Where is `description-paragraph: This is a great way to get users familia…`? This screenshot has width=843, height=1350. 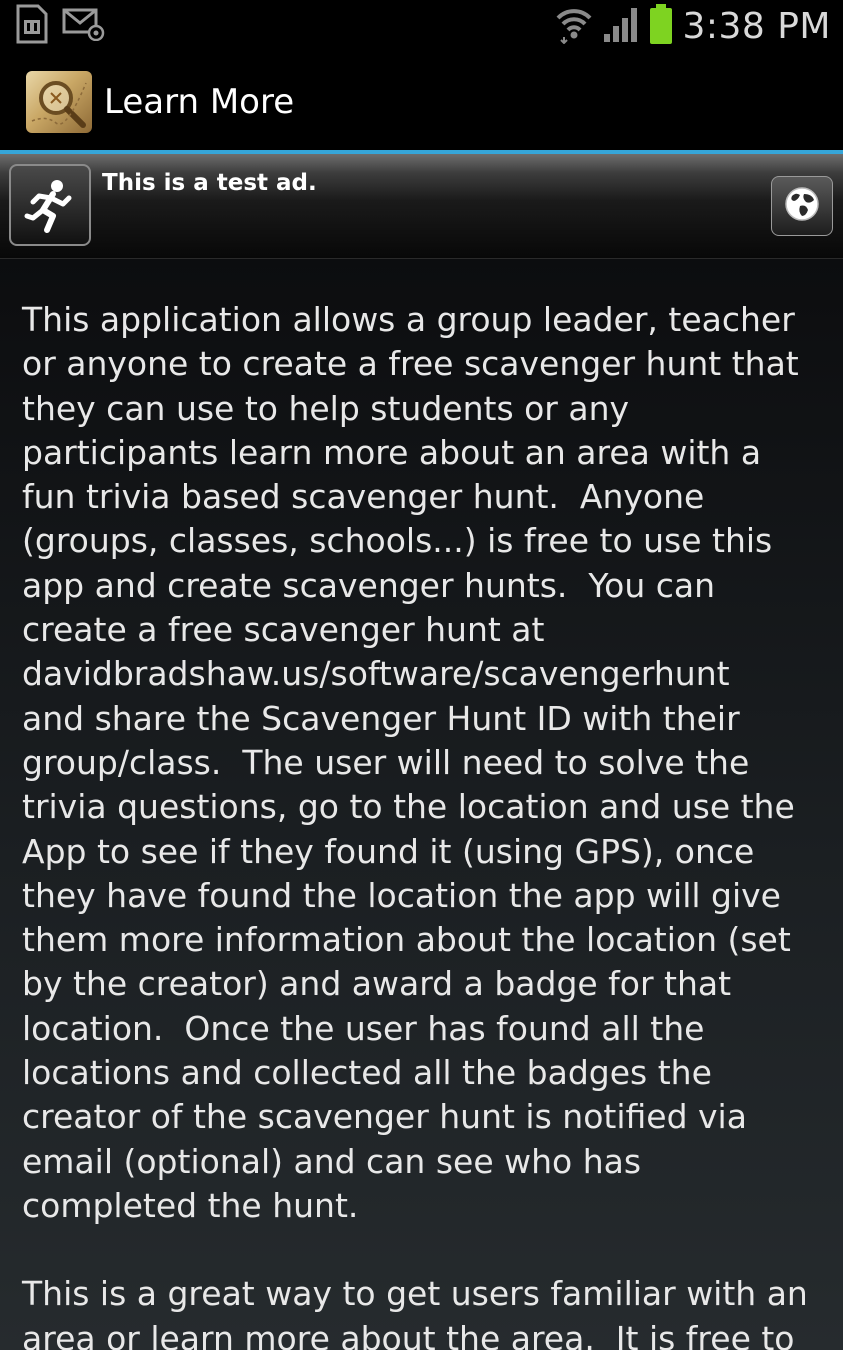
description-paragraph: This is a great way to get users familia… is located at coordinates (415, 1312).